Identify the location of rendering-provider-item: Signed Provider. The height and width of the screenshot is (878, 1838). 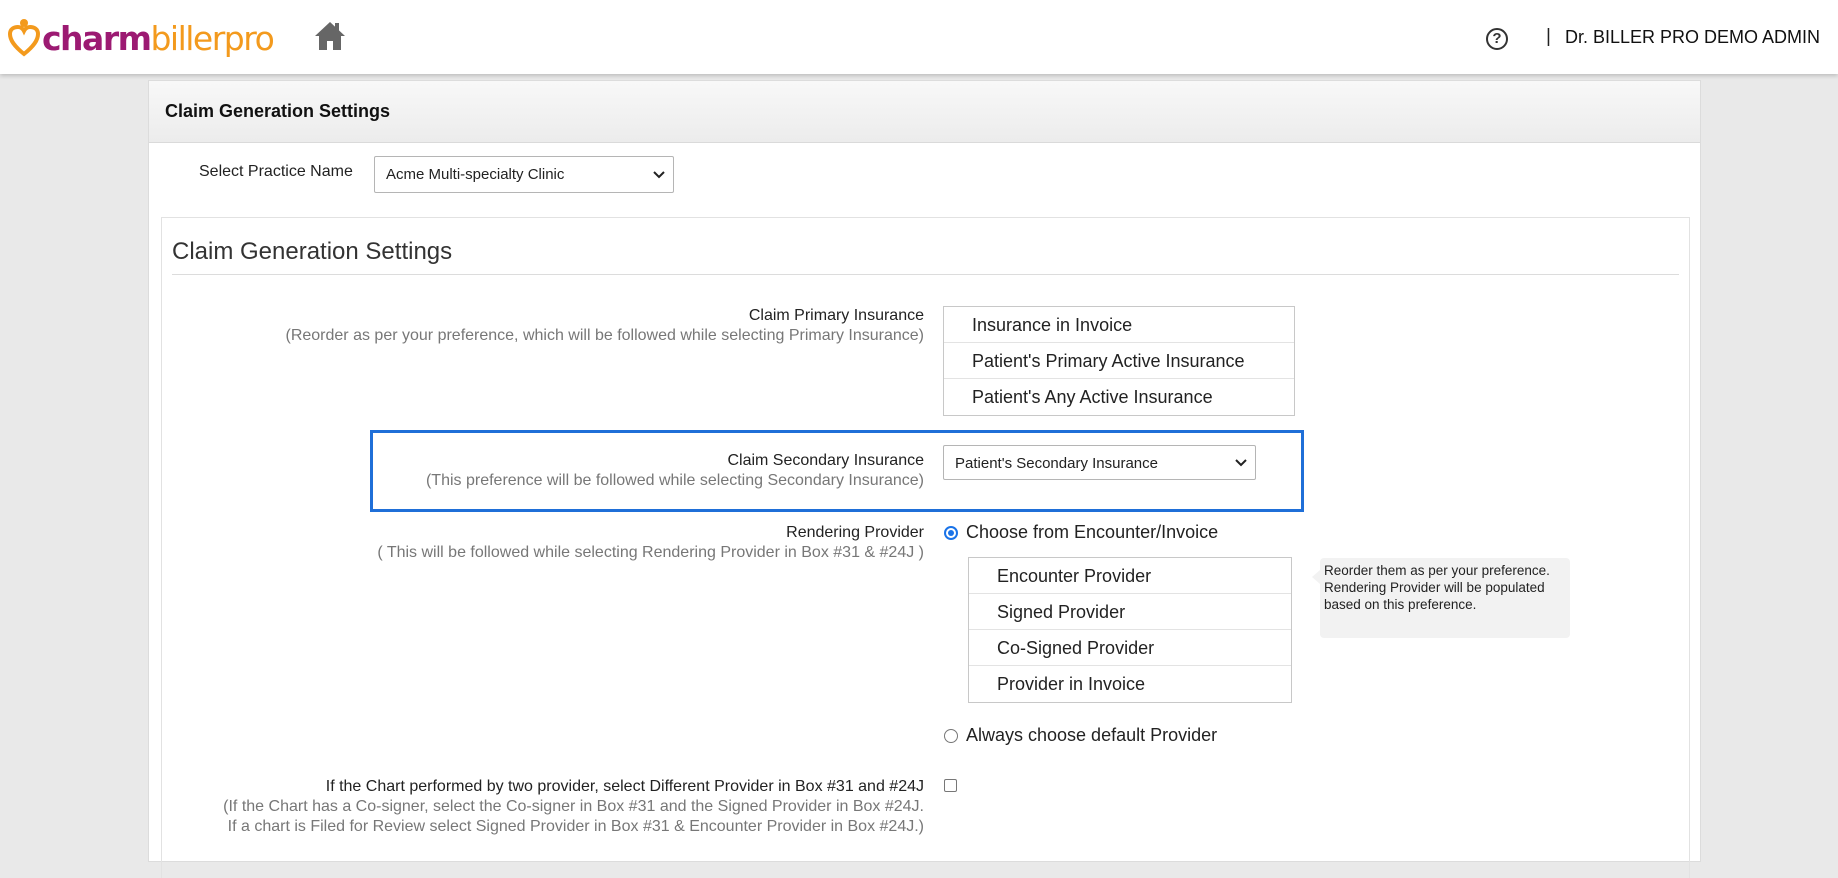
(1130, 612).